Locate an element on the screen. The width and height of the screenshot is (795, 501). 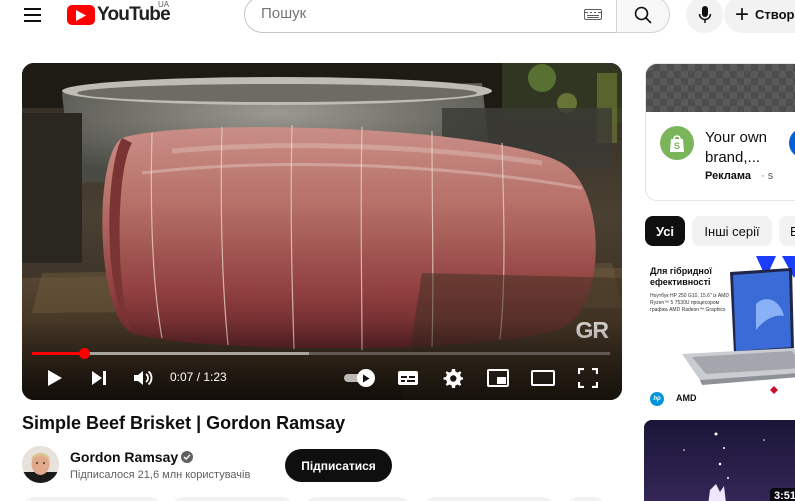
miniplayer-button is located at coordinates (498, 378).